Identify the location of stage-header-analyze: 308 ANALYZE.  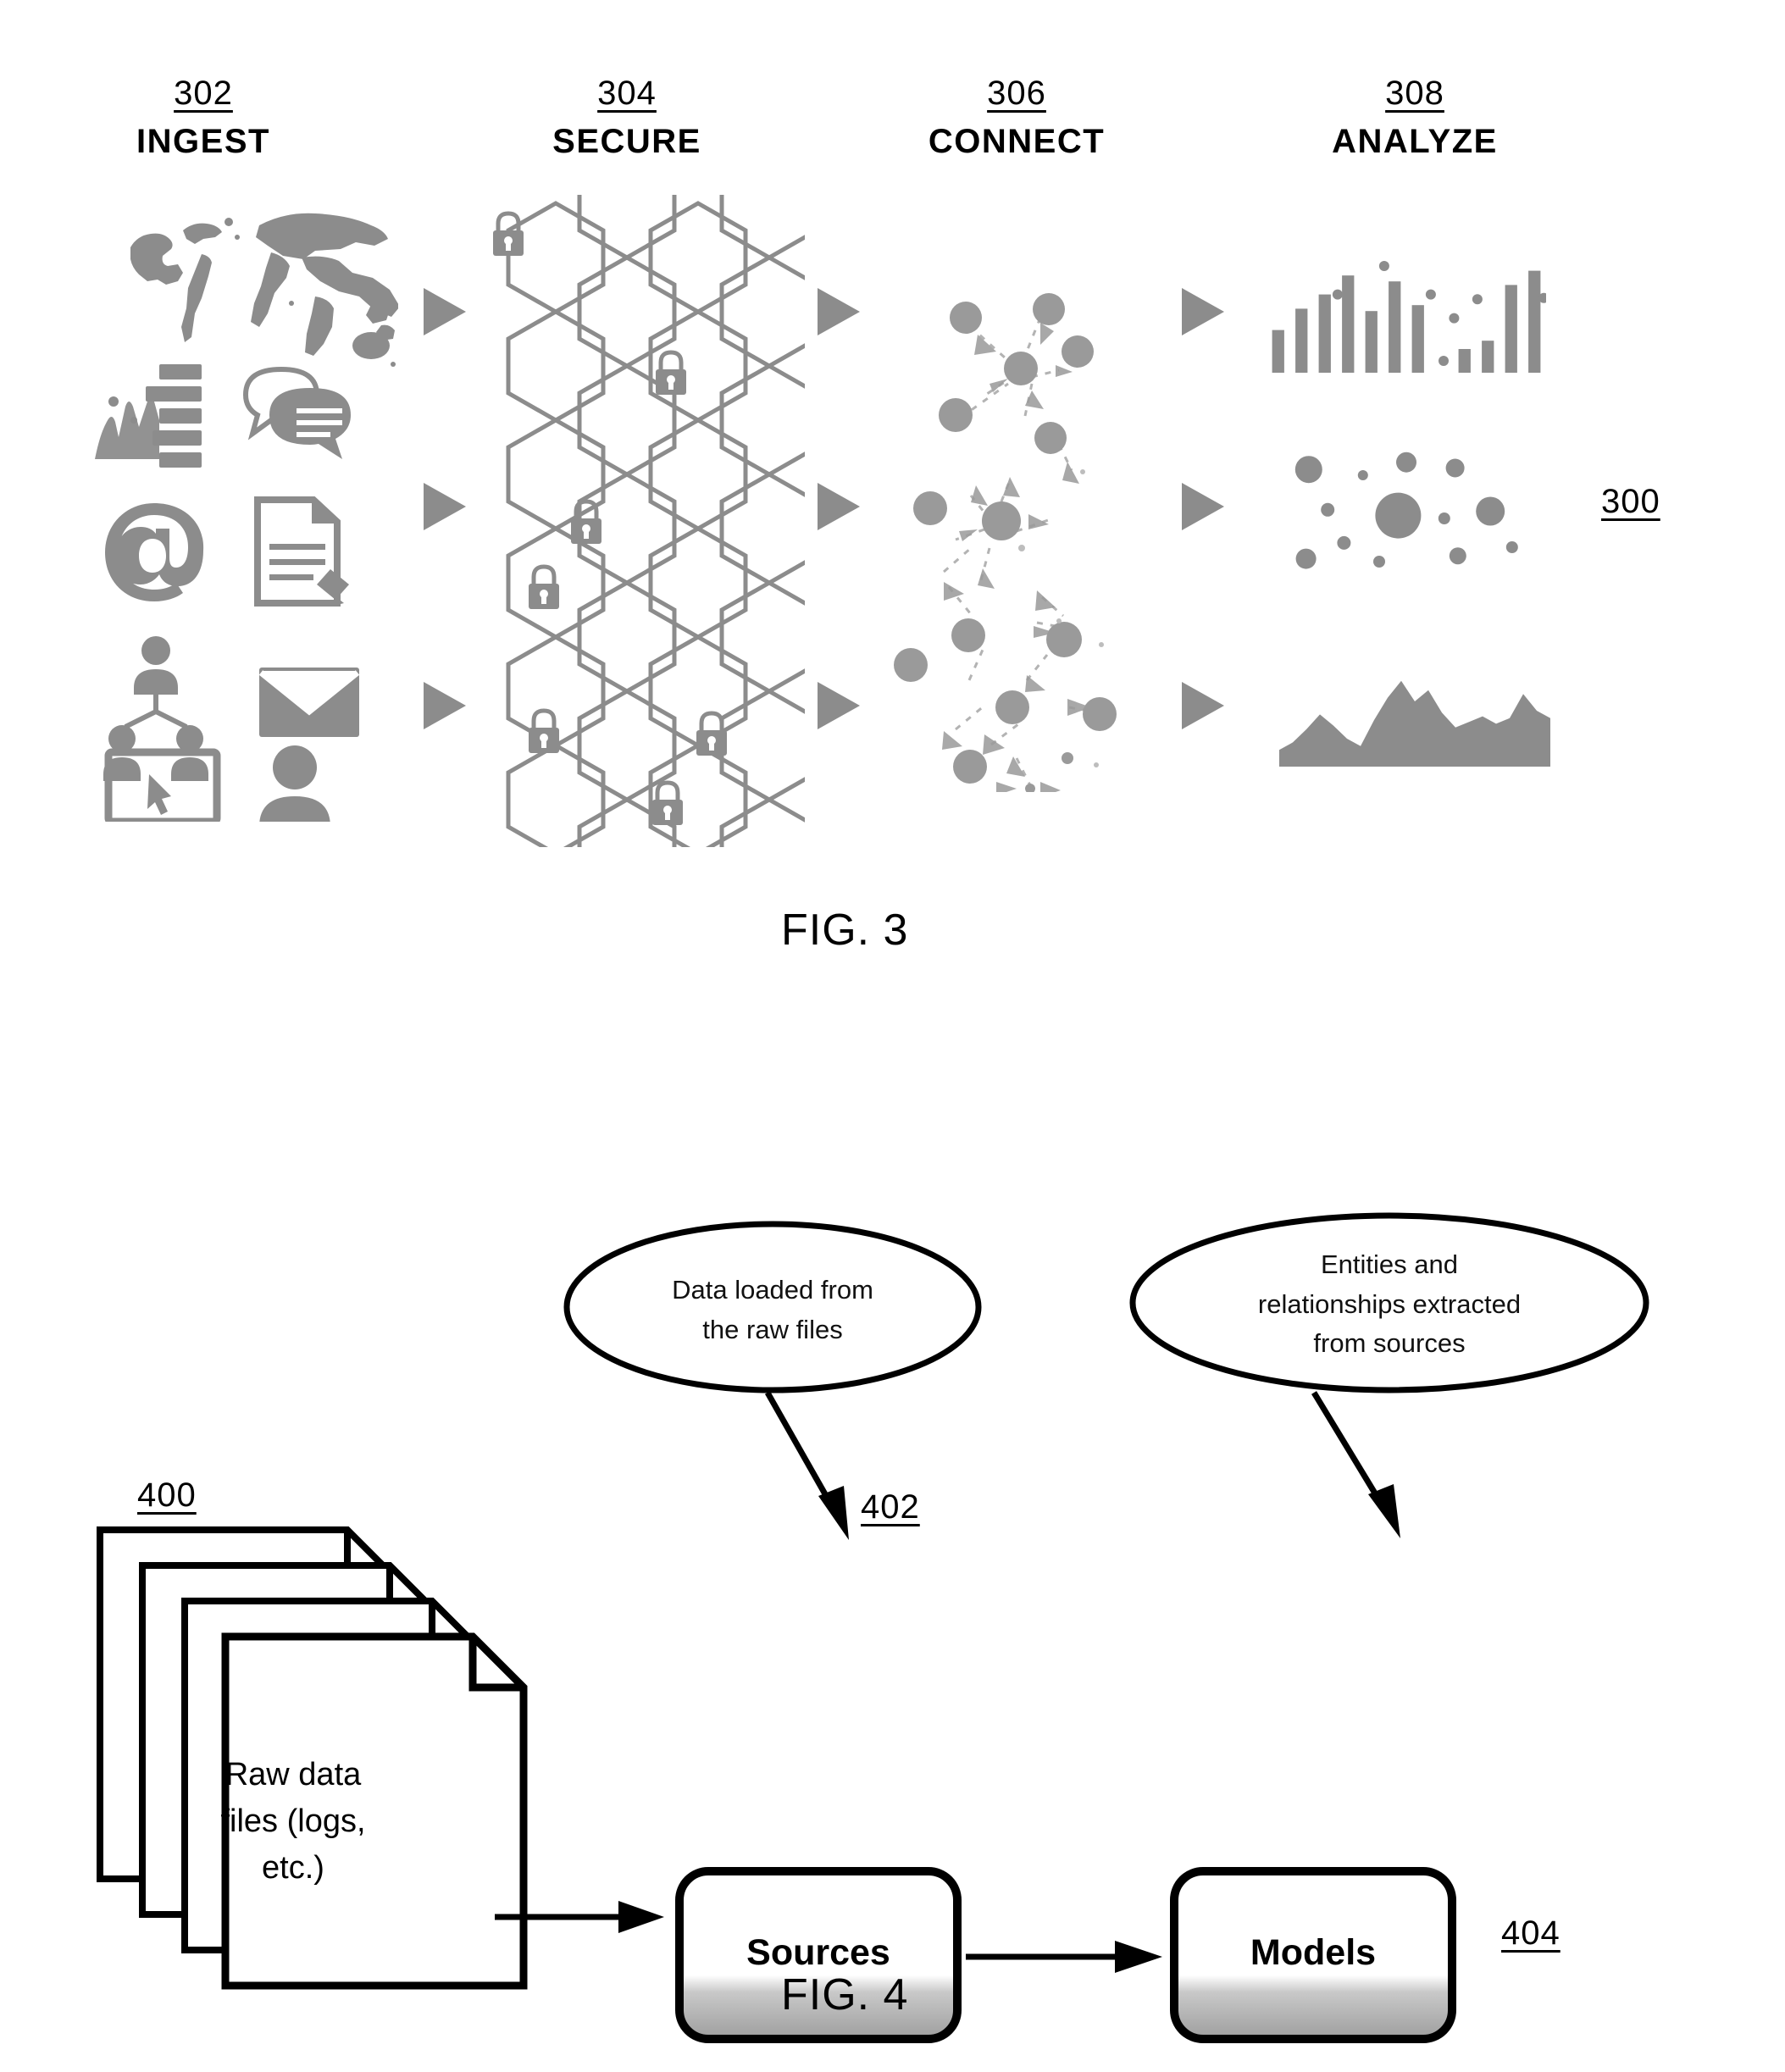
(1415, 118).